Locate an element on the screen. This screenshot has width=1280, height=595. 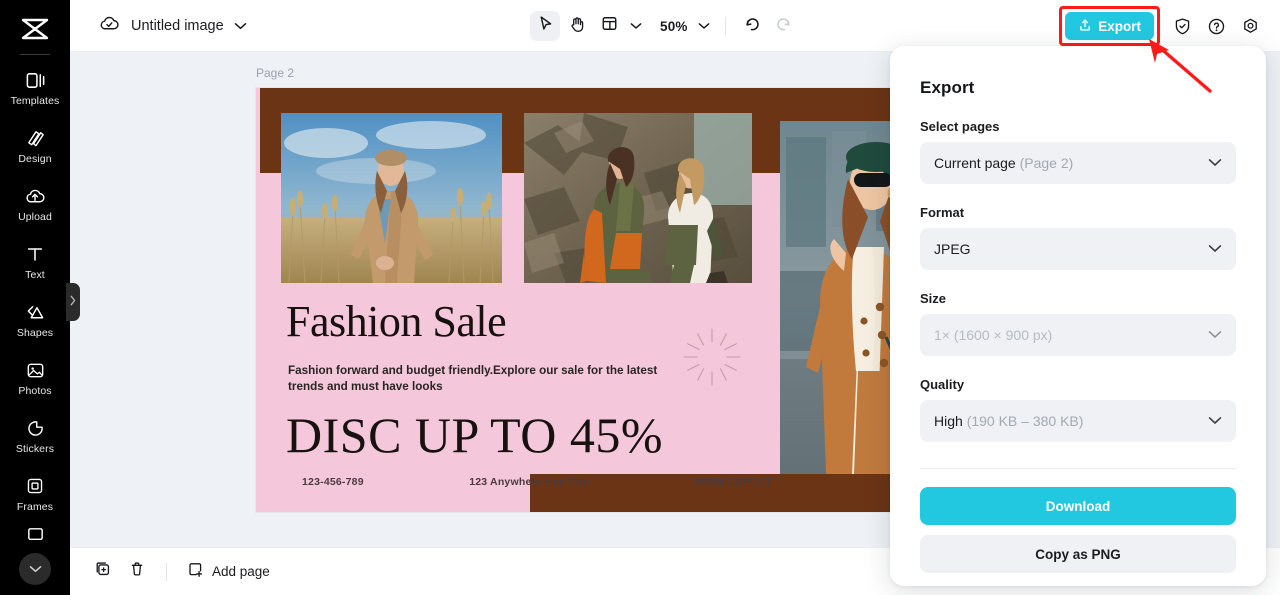
sunburst-icon is located at coordinates (712, 357).